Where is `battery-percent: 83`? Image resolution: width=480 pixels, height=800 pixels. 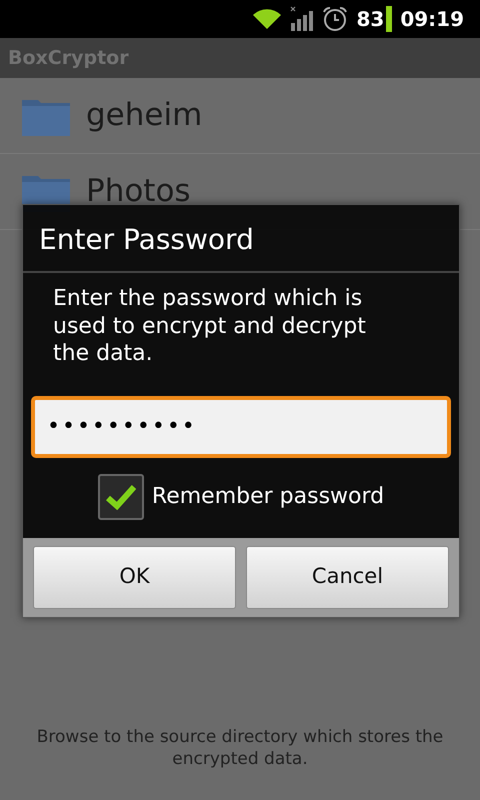 battery-percent: 83 is located at coordinates (370, 19).